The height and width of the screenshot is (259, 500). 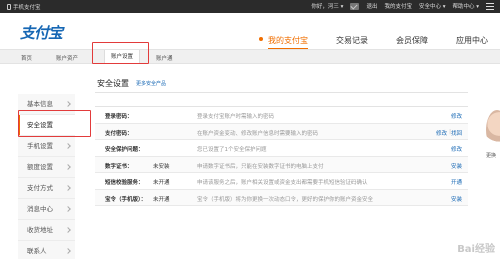 What do you see at coordinates (456, 116) in the screenshot?
I see `modify-login-password-link: 修改` at bounding box center [456, 116].